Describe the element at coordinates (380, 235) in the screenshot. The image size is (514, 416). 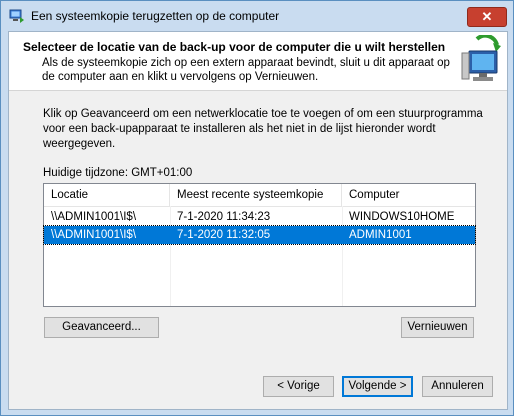
I see `row-computer: ADMIN1001` at that location.